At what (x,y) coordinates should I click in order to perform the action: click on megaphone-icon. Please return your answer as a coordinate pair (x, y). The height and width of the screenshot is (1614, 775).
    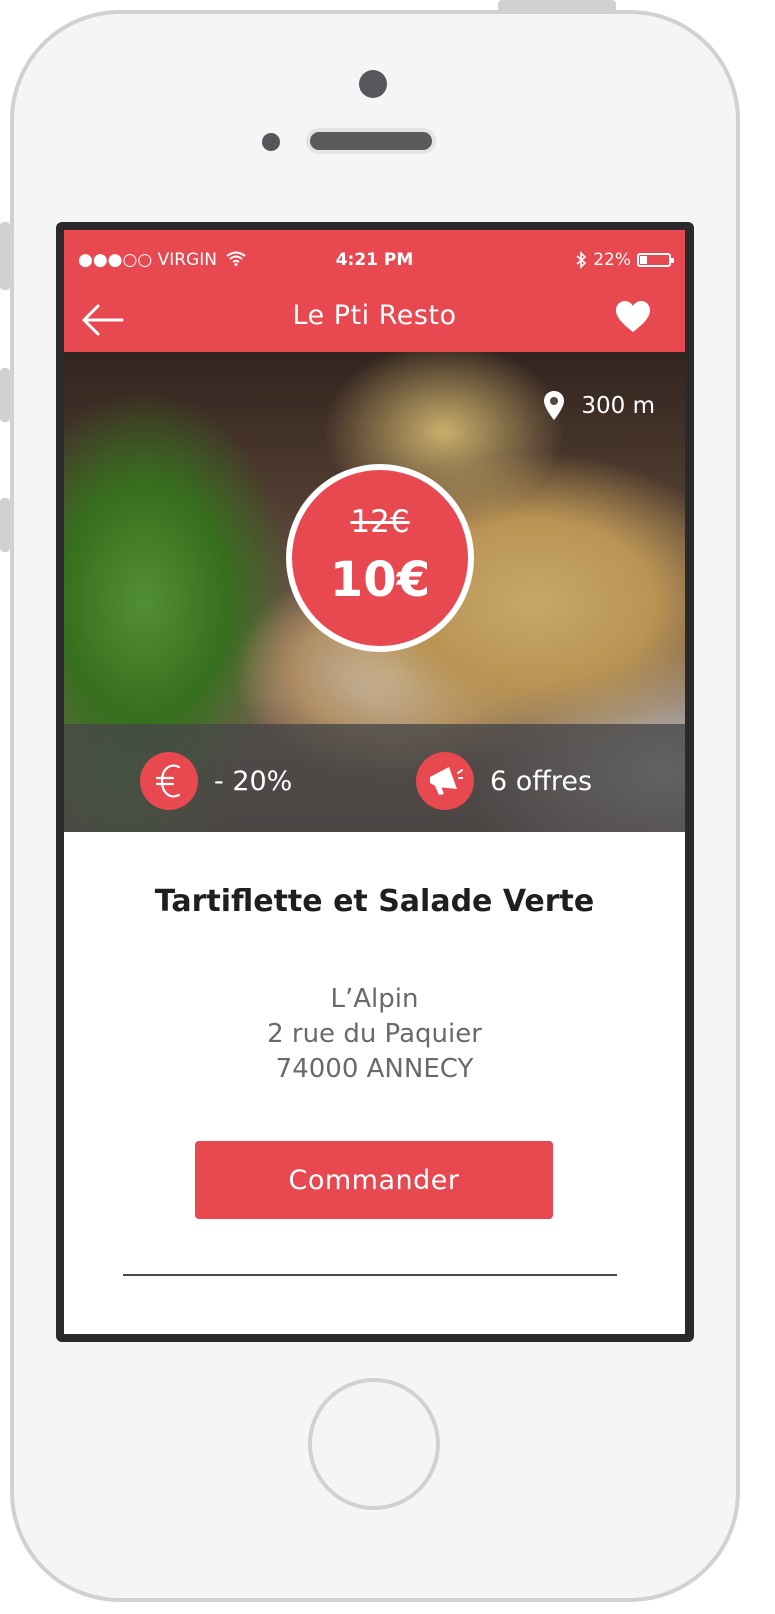
    Looking at the image, I should click on (446, 781).